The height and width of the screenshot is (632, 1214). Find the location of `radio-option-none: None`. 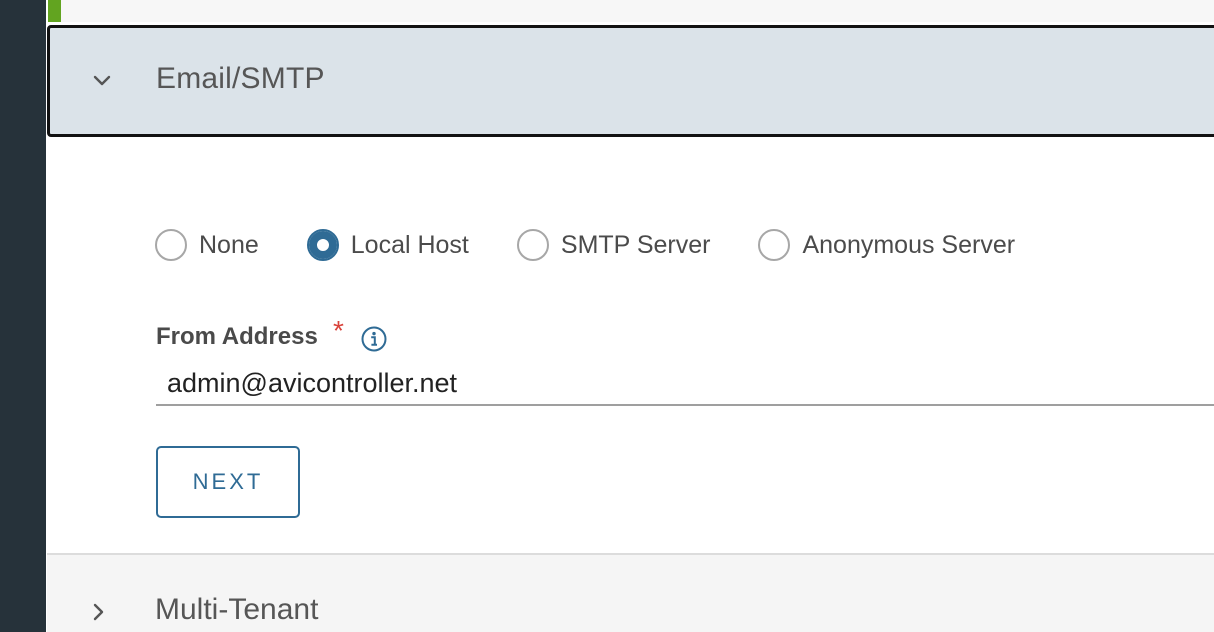

radio-option-none: None is located at coordinates (207, 245).